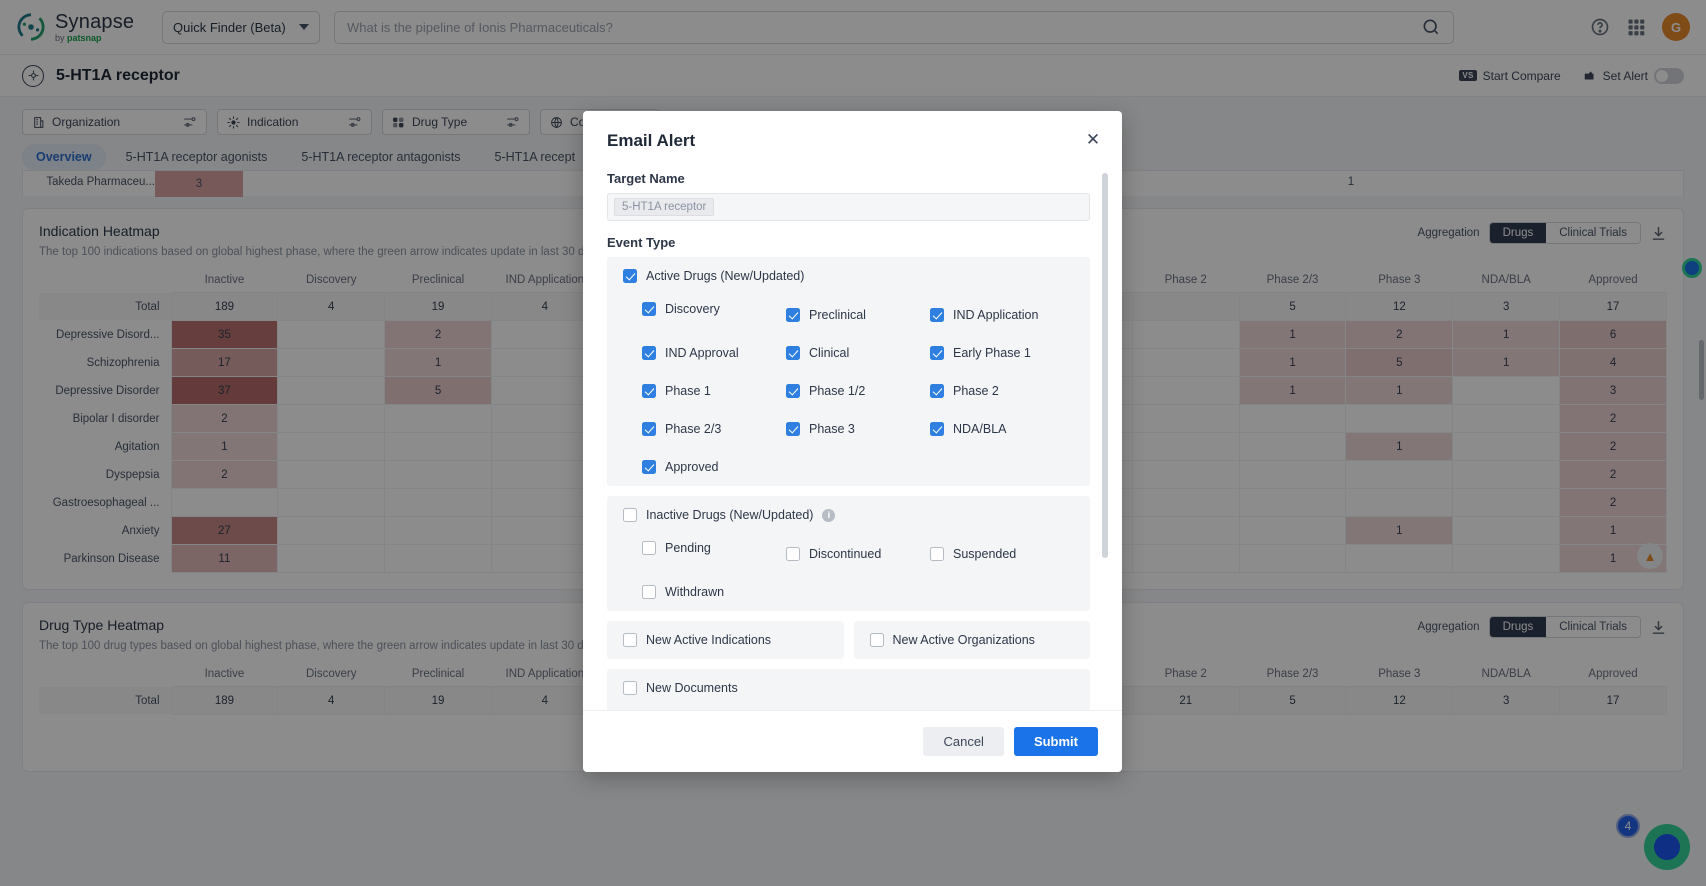 The image size is (1706, 886). What do you see at coordinates (714, 391) in the screenshot?
I see `event-child-checkbox: Phase 1` at bounding box center [714, 391].